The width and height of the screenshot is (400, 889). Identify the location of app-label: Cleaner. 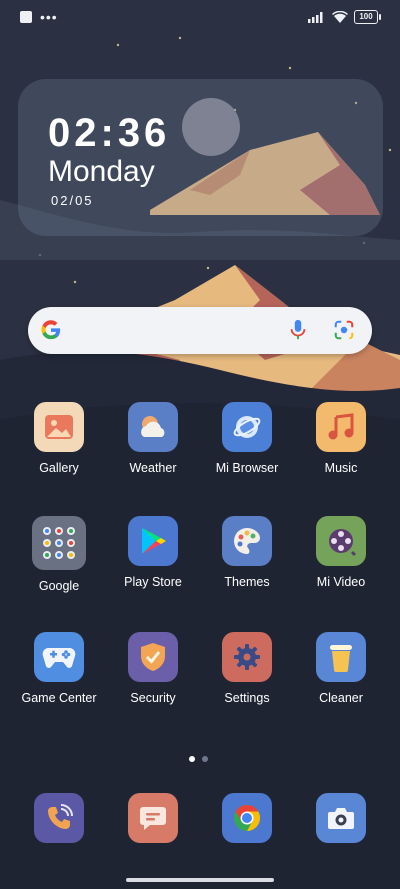
(341, 698).